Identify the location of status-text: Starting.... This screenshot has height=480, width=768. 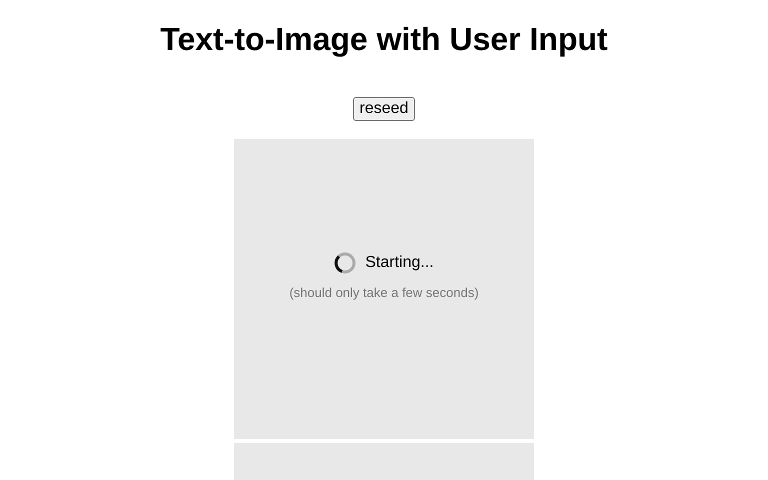
(399, 263).